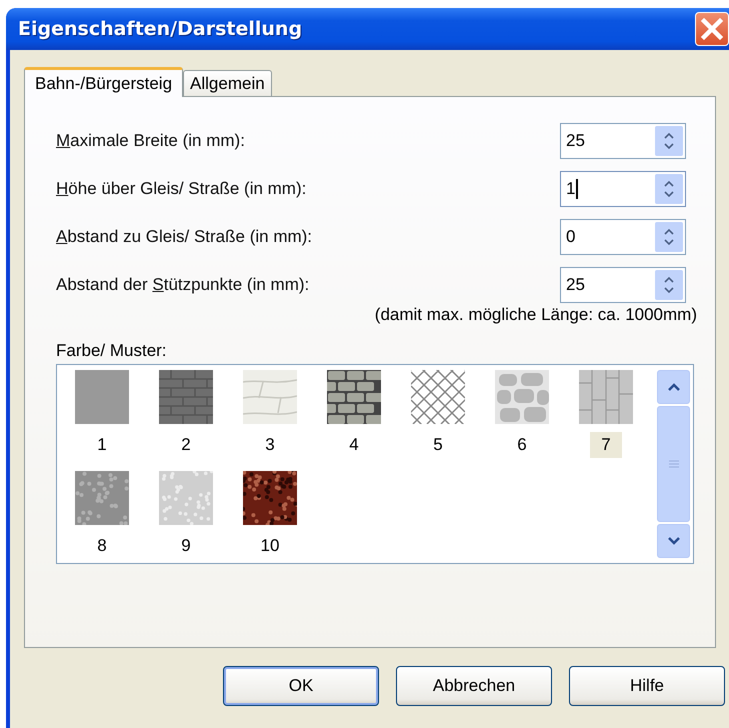 This screenshot has width=729, height=728. I want to click on length-note: (damit max. mögliche Länge: ca. 1000mm), so click(536, 315).